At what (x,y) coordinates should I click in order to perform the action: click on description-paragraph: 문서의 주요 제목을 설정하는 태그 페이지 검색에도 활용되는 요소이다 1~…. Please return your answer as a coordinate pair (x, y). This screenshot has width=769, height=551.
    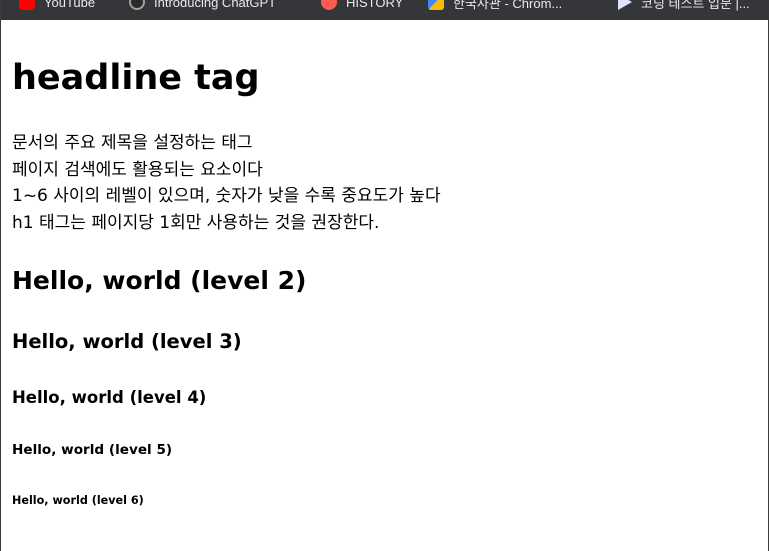
    Looking at the image, I should click on (226, 183).